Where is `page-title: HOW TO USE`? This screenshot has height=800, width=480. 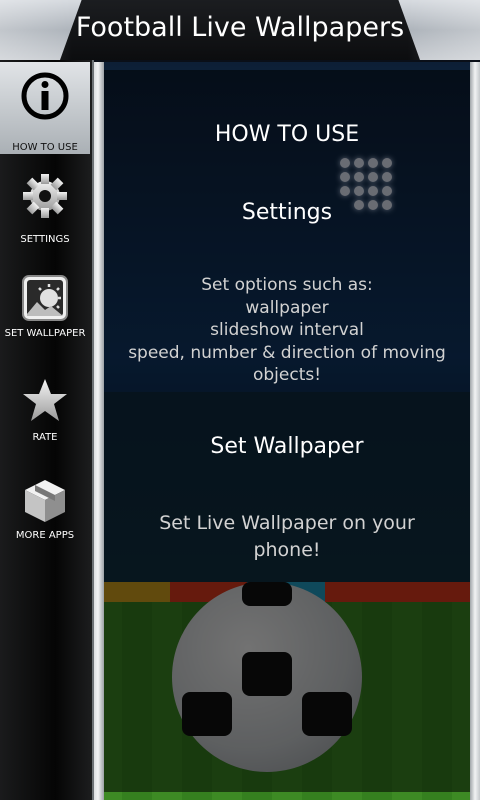
page-title: HOW TO USE is located at coordinates (287, 134).